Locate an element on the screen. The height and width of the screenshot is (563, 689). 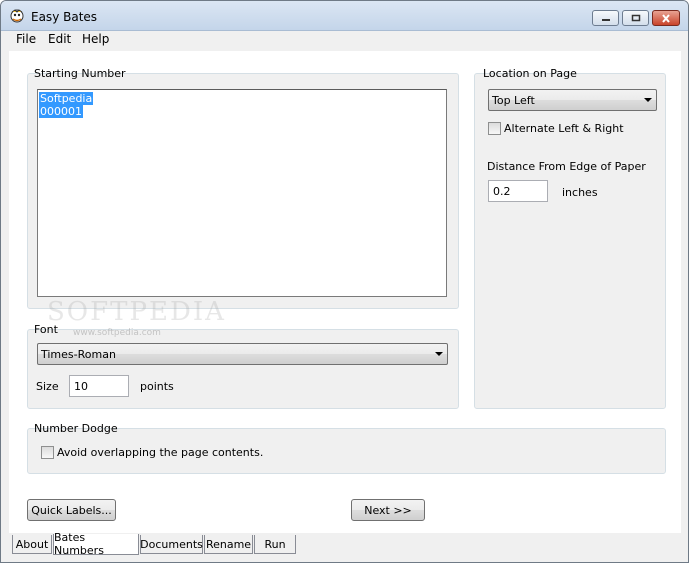
maximize-button is located at coordinates (635, 18).